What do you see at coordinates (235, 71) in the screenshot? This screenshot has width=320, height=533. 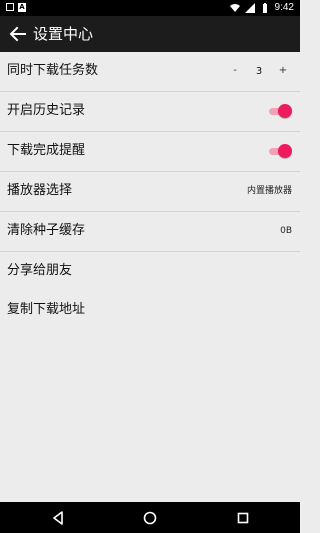 I see `decrement-button: -` at bounding box center [235, 71].